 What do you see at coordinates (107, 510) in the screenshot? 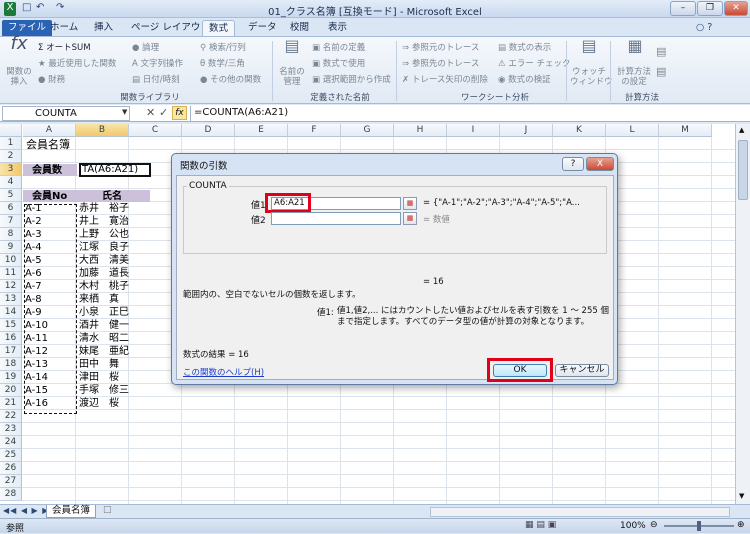
I see `insert-sheet-icon: □` at bounding box center [107, 510].